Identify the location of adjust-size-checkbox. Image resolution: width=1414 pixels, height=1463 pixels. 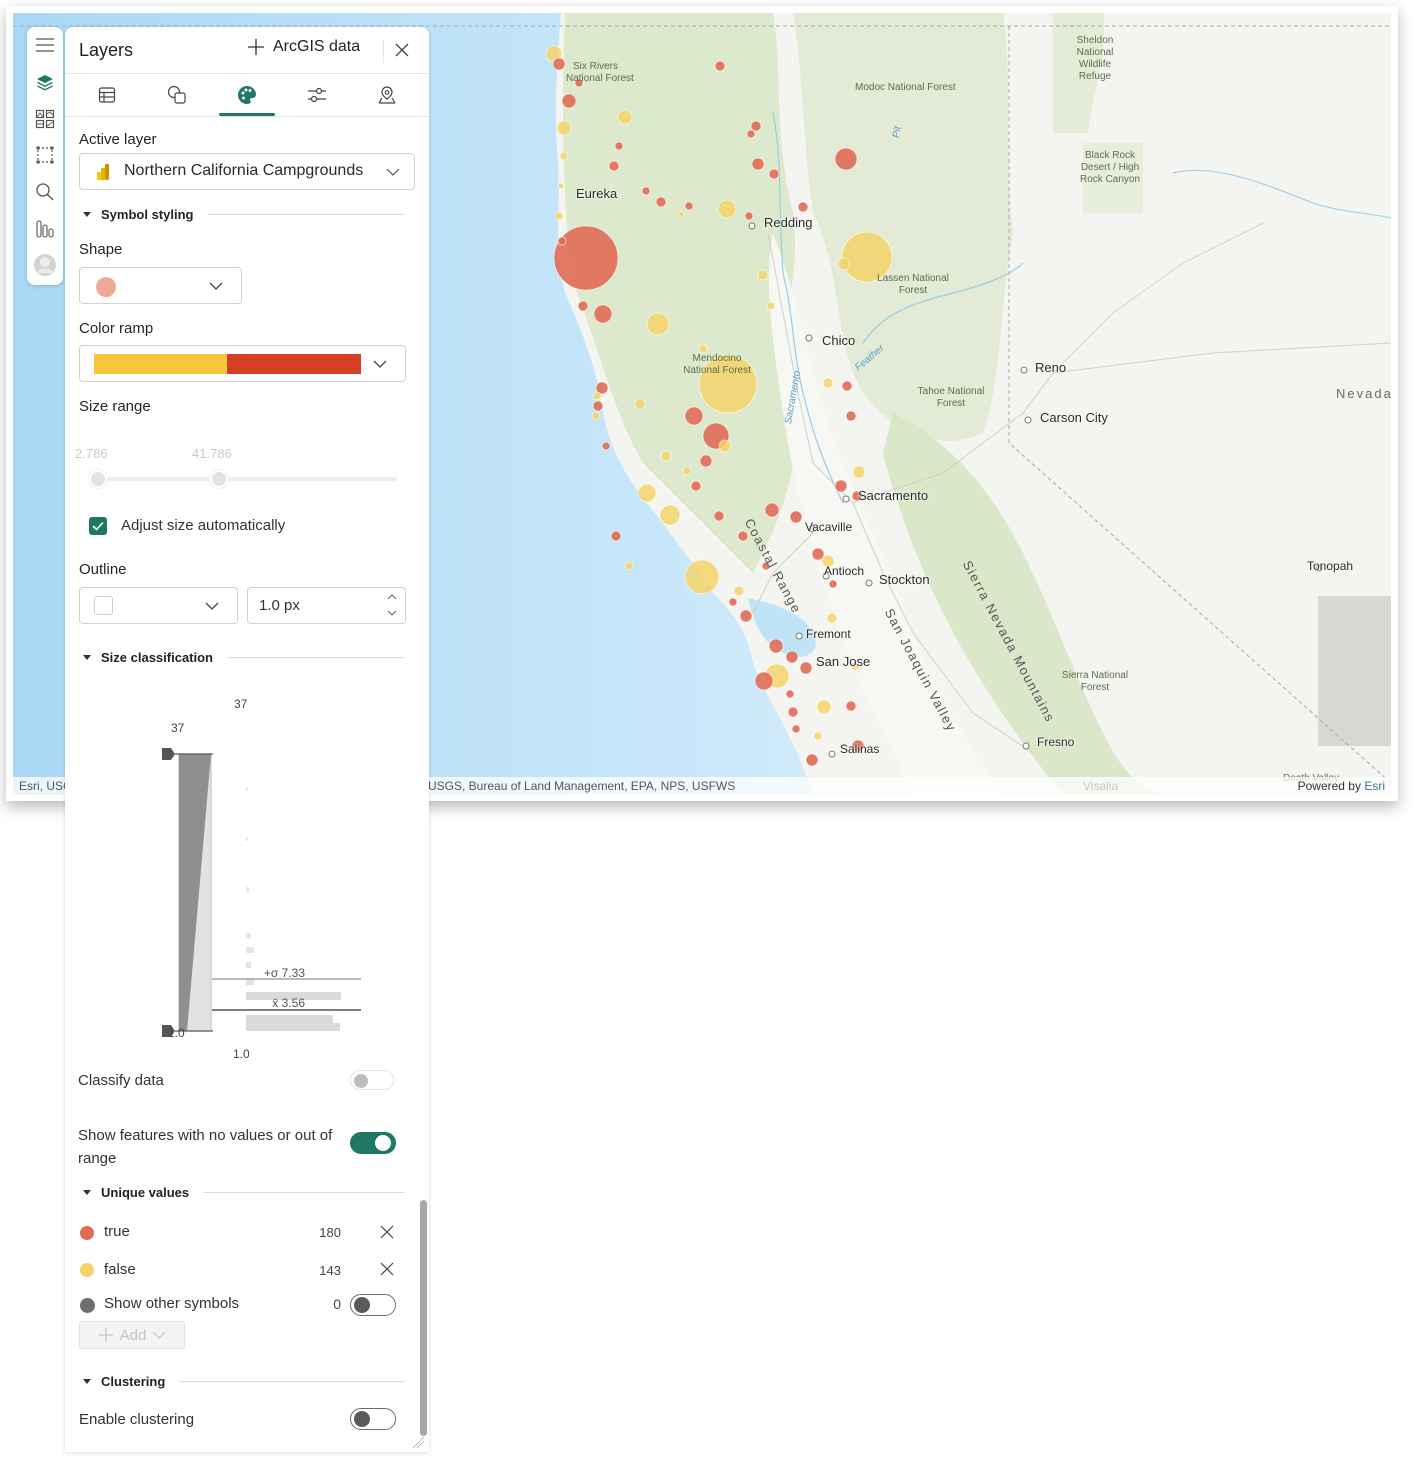
(98, 526).